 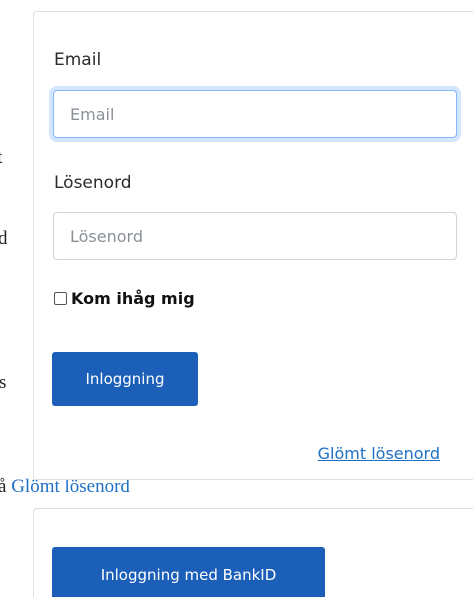 What do you see at coordinates (125, 379) in the screenshot?
I see `login-button: Inloggning` at bounding box center [125, 379].